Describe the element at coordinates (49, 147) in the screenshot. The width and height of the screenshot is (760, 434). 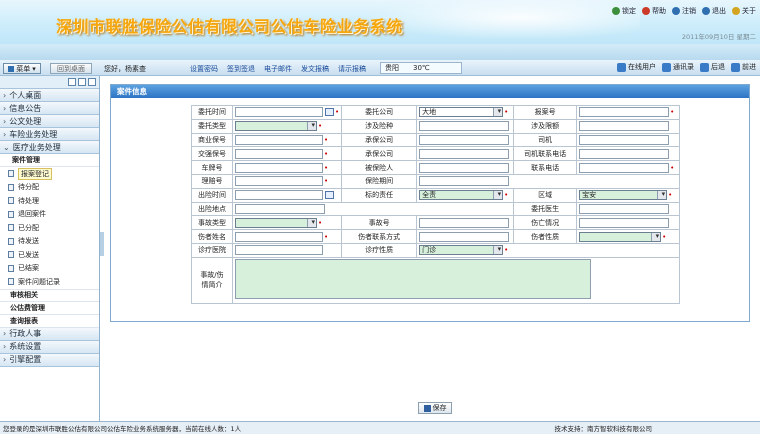
I see `sidebar-group-medical: ⌄ 医疗业务处理` at that location.